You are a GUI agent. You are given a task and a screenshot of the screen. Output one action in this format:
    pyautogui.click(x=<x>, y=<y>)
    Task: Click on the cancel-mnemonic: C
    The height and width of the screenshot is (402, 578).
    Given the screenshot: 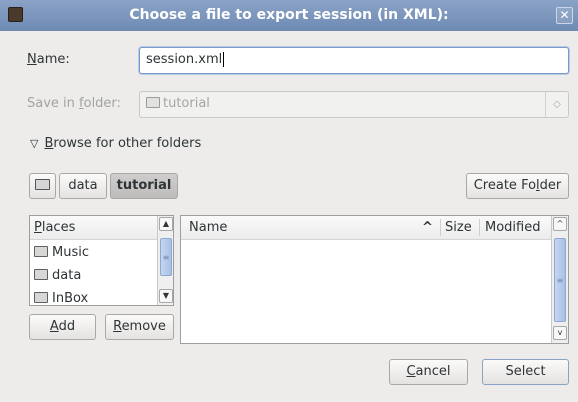 What is the action you would take?
    pyautogui.click(x=411, y=371)
    